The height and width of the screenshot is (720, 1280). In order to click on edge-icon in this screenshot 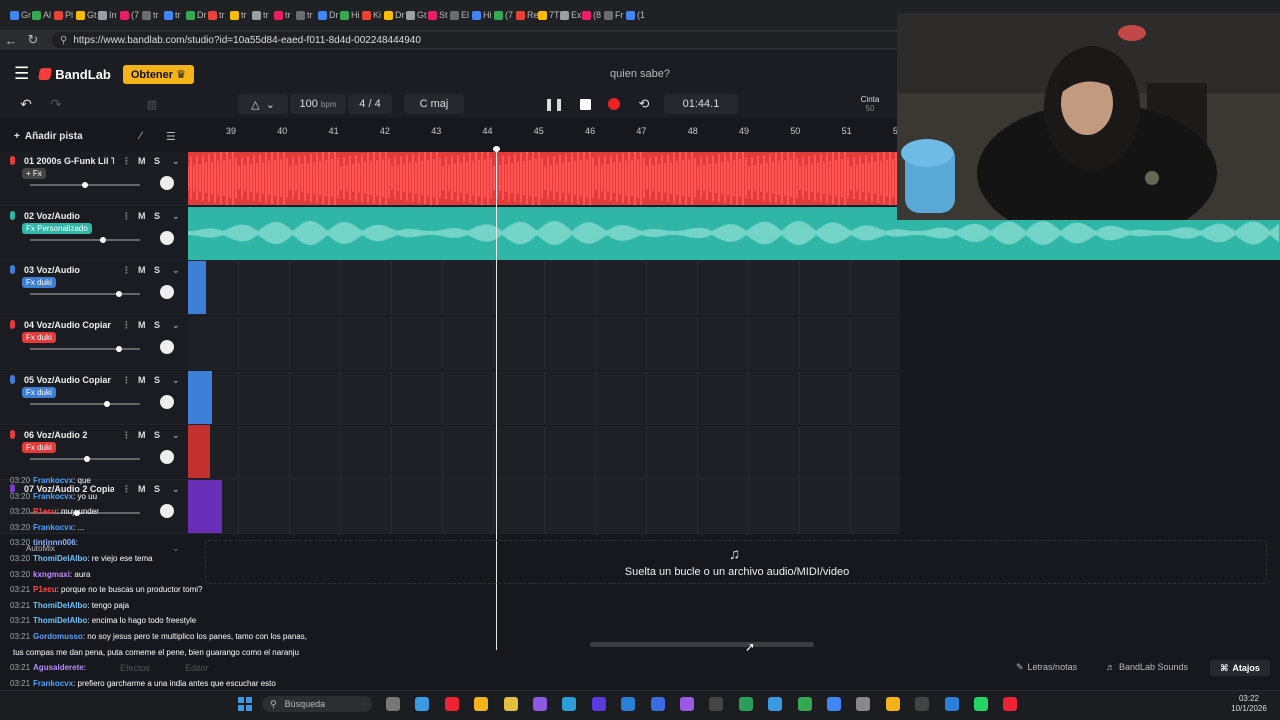, I will do `click(569, 704)`.